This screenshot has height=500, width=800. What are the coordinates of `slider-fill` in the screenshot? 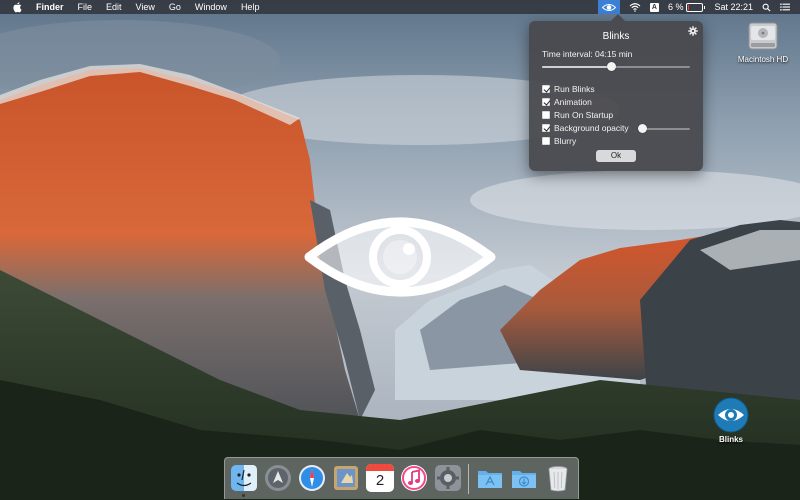 It's located at (577, 67).